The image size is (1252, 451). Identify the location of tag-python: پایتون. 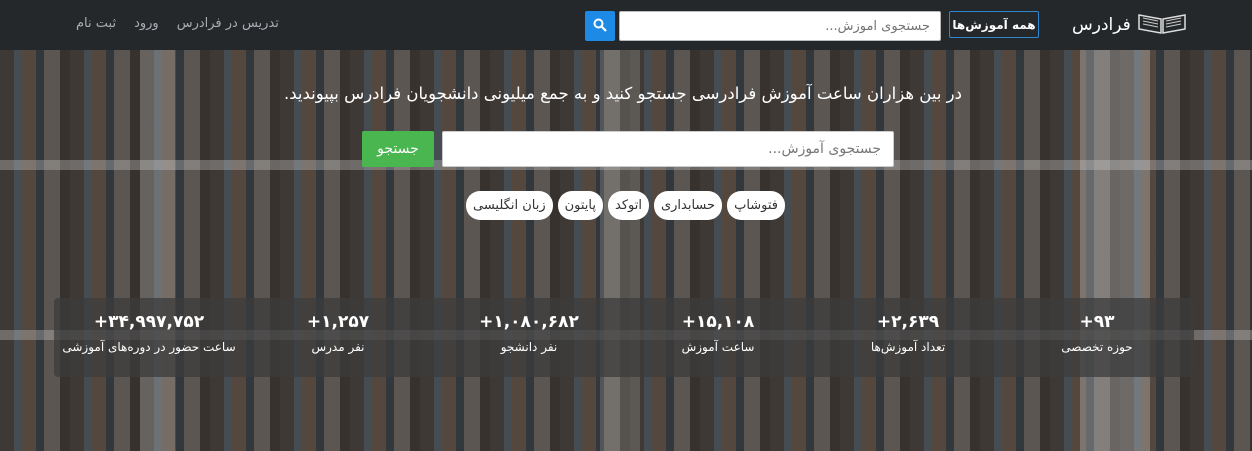
(580, 205).